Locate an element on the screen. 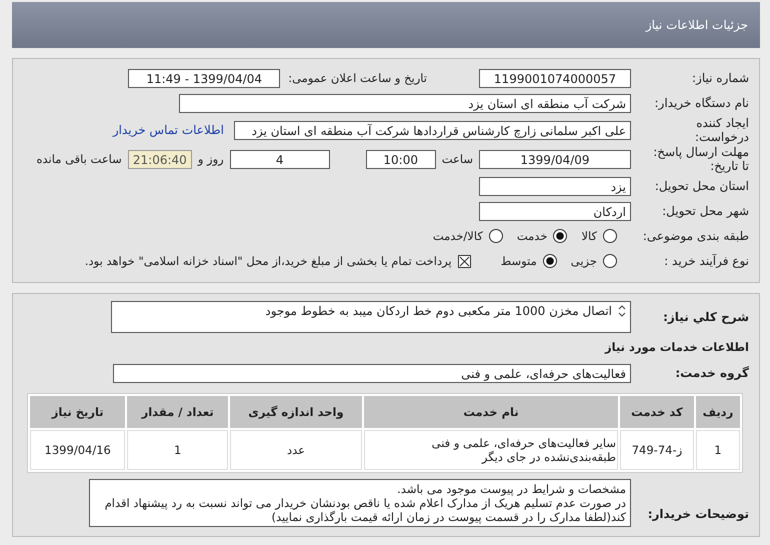 The width and height of the screenshot is (770, 545). field-label: شرح کلي نياز: is located at coordinates (706, 317).